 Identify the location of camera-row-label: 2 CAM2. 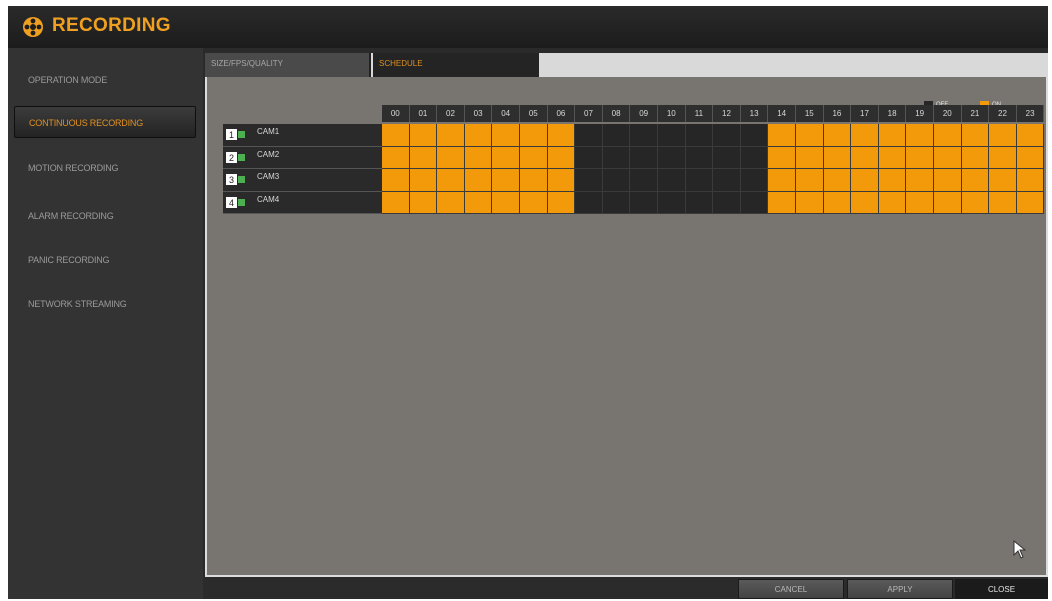
(303, 157).